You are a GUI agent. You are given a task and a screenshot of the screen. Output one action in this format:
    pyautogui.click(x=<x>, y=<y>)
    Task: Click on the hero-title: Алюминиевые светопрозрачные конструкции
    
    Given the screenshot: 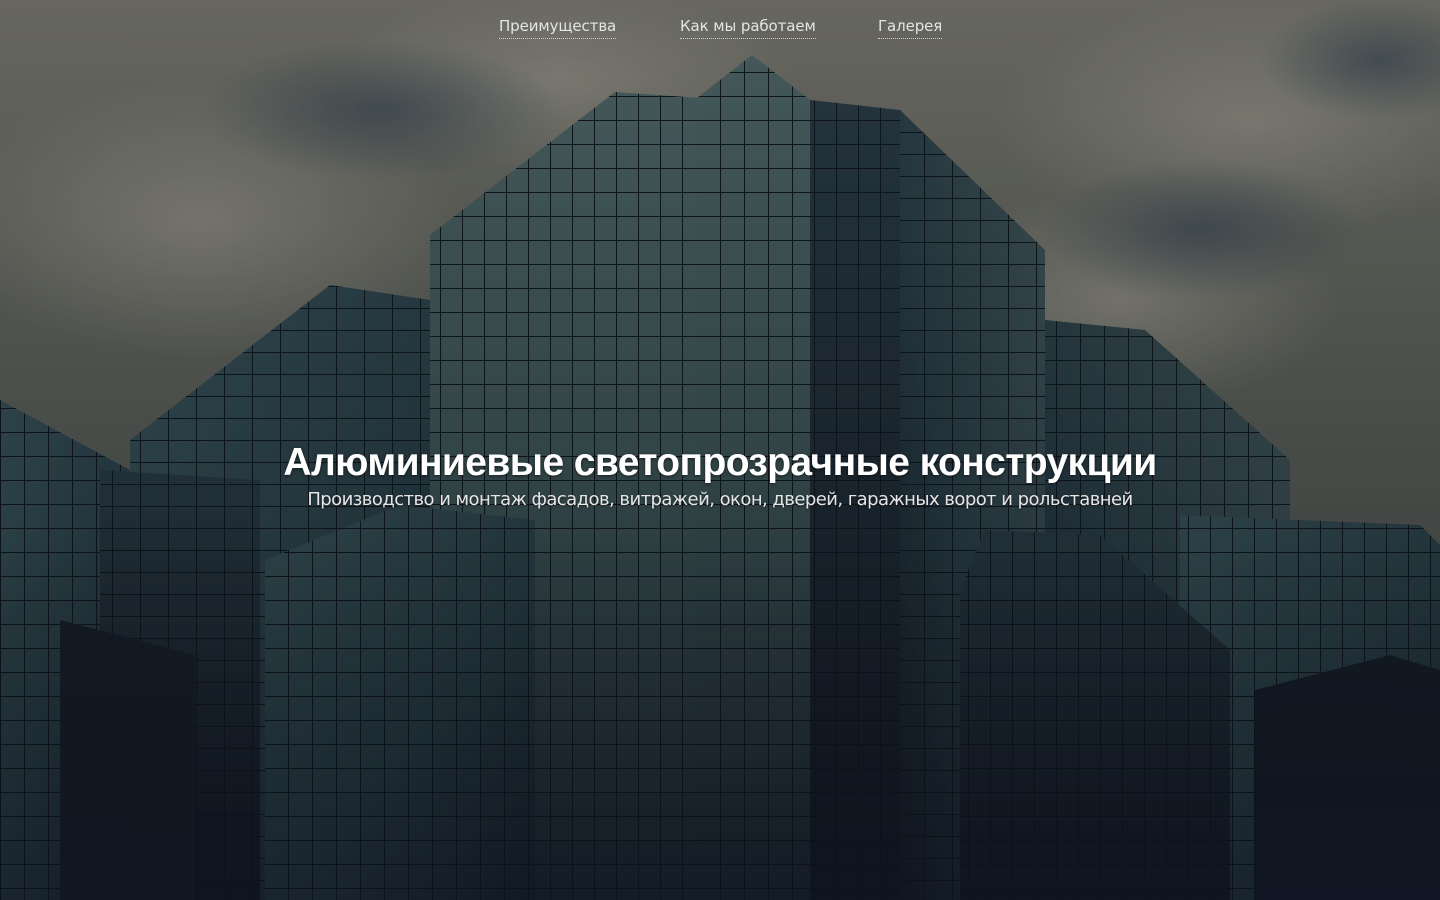 What is the action you would take?
    pyautogui.click(x=720, y=462)
    